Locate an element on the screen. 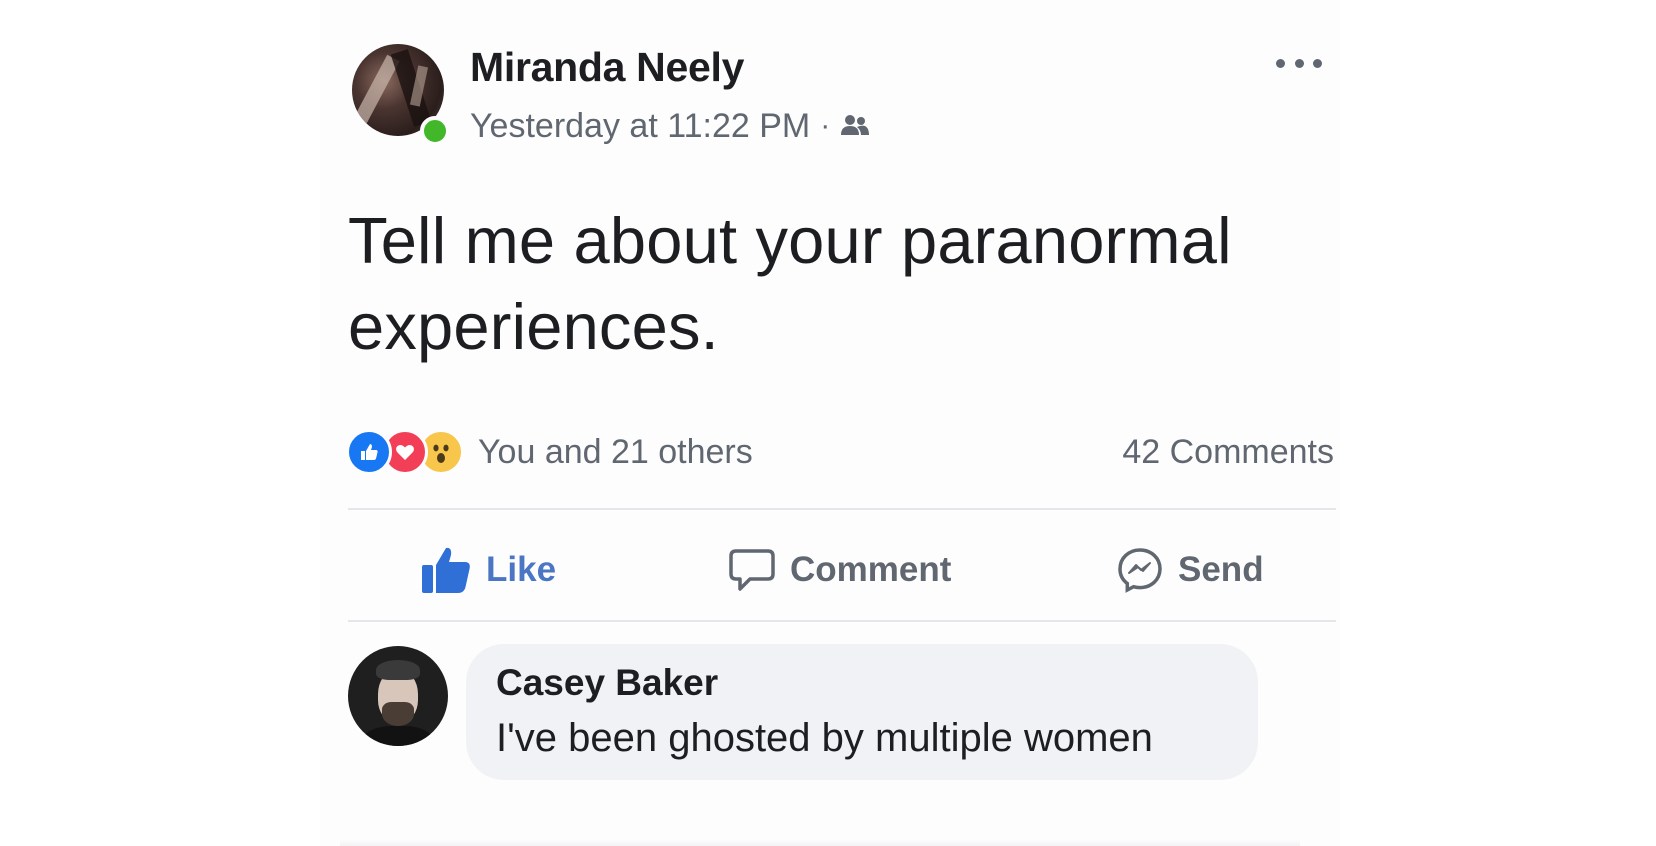 Image resolution: width=1656 pixels, height=846 pixels. like-button-label: Like is located at coordinates (521, 569).